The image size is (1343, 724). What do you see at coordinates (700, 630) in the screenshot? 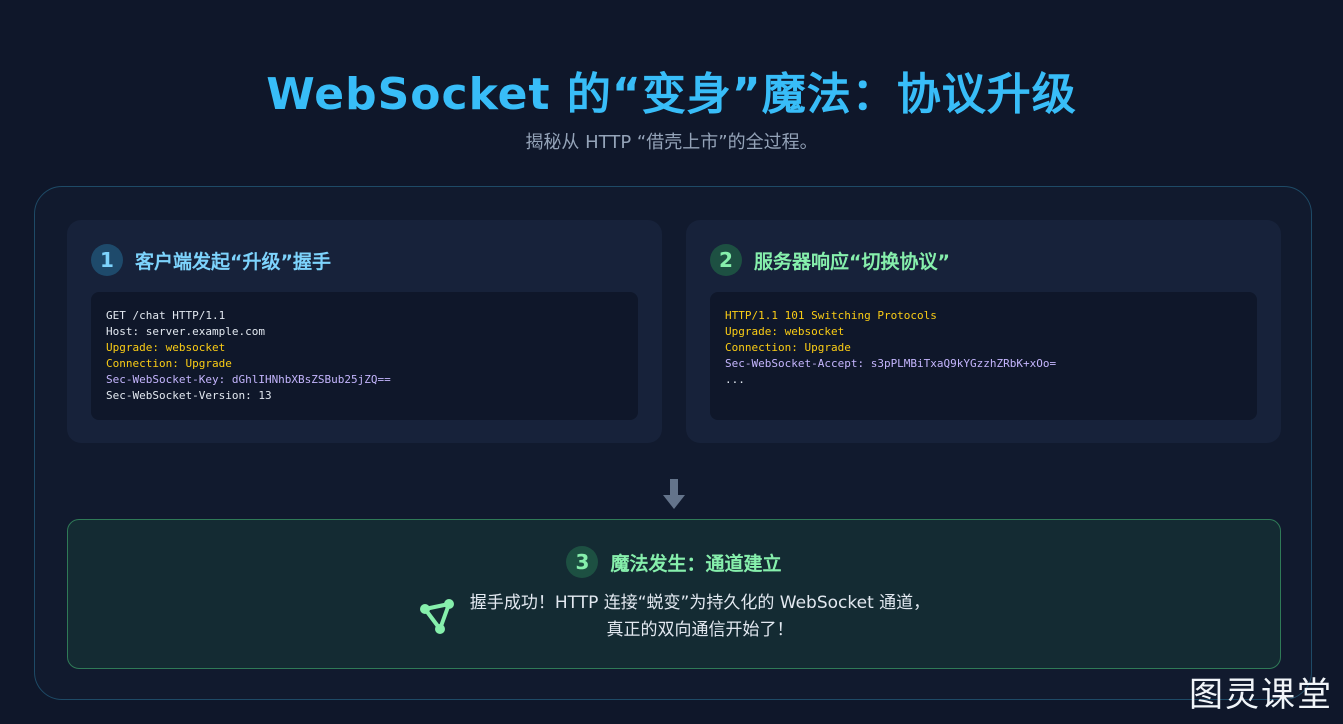
I see `result-line: 真正的双向通信开始了！` at bounding box center [700, 630].